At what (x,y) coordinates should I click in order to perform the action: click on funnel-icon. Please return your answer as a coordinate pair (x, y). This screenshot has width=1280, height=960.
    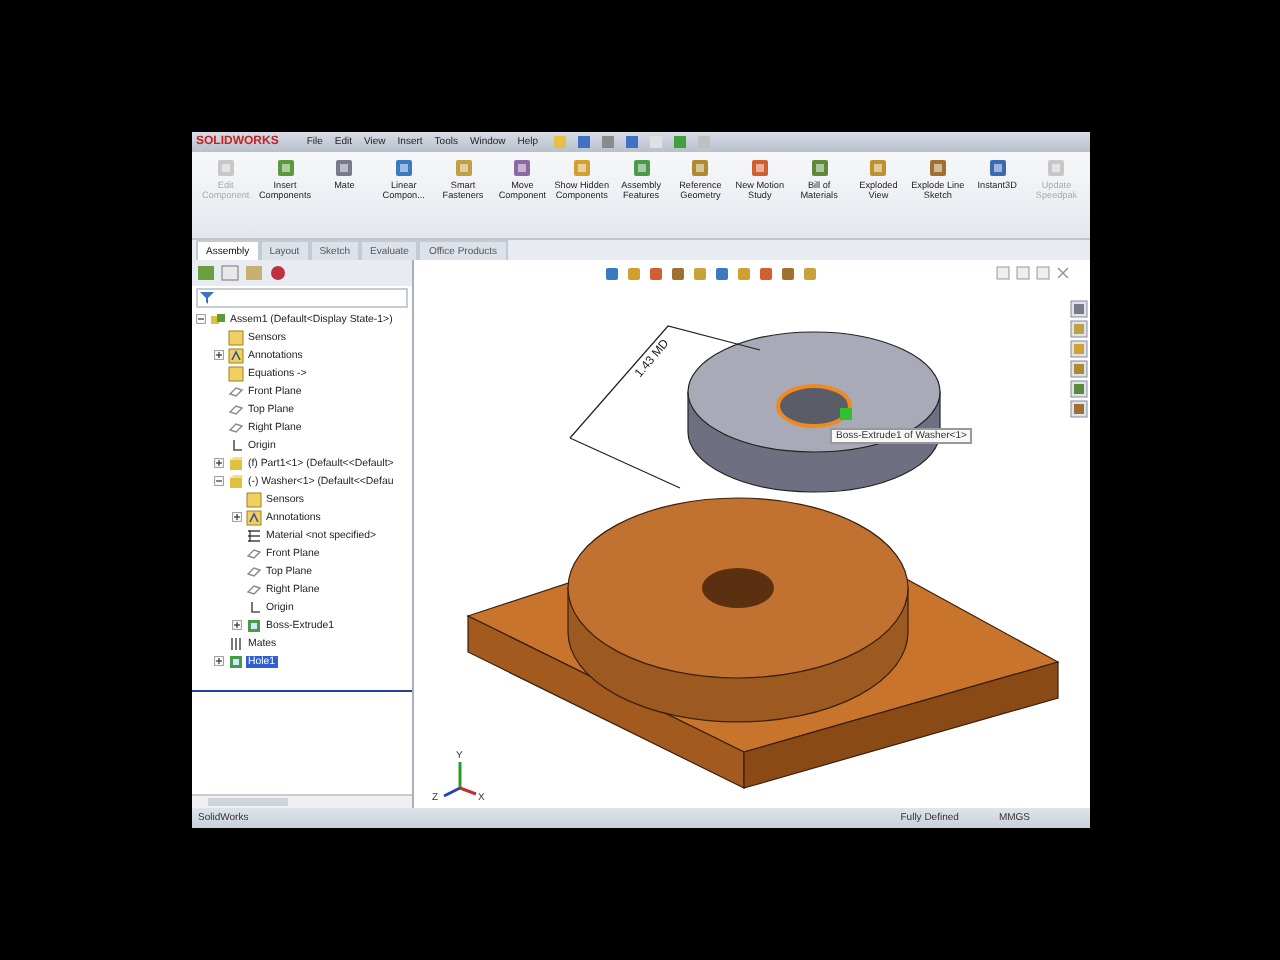
    Looking at the image, I should click on (207, 298).